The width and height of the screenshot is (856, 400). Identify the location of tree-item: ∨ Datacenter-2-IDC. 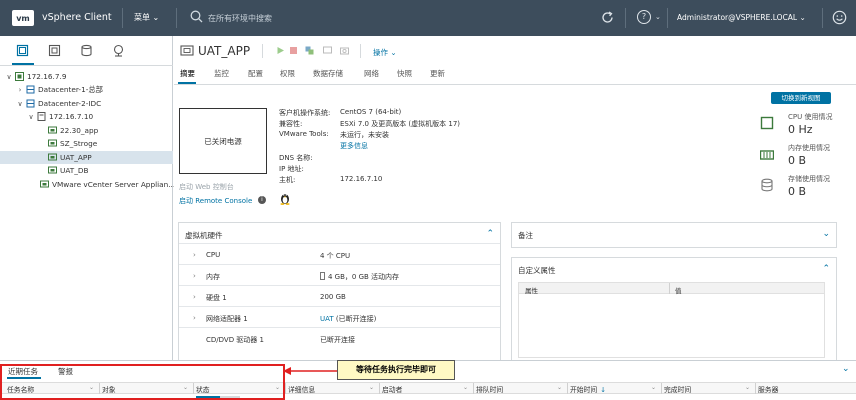
(86, 103).